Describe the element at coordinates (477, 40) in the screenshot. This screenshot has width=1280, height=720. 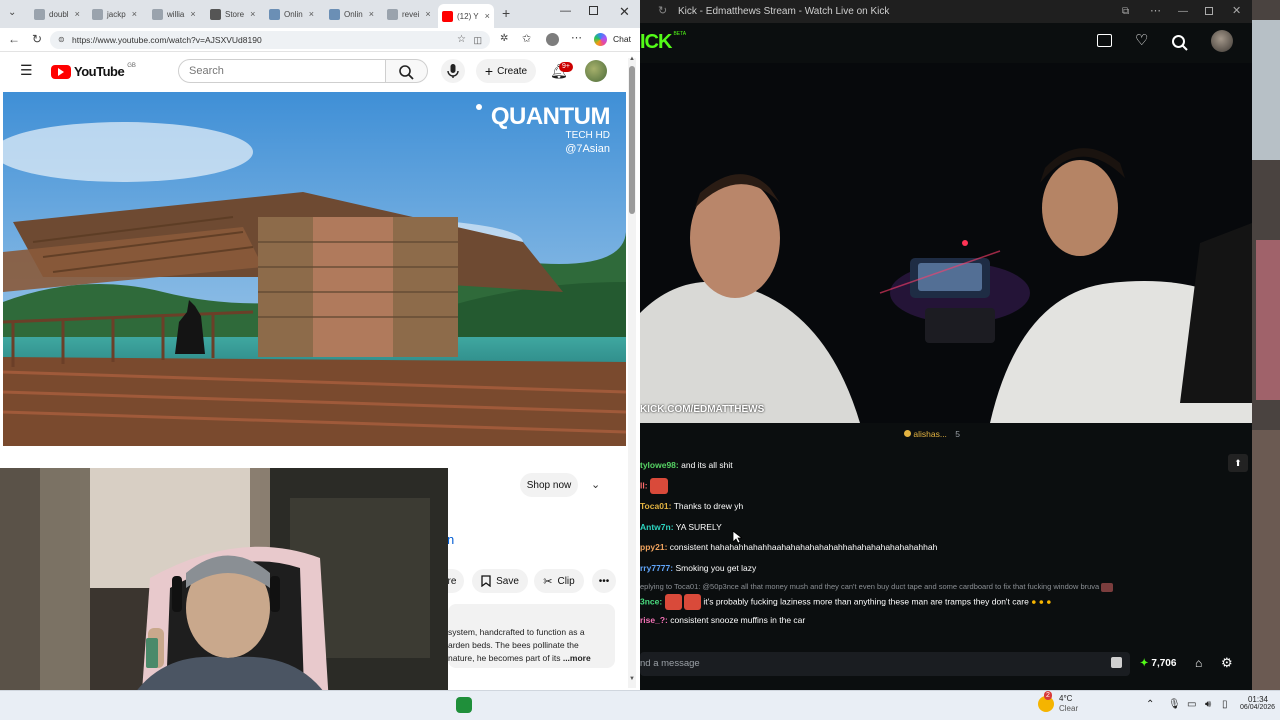
I see `extension-icon: ◫` at that location.